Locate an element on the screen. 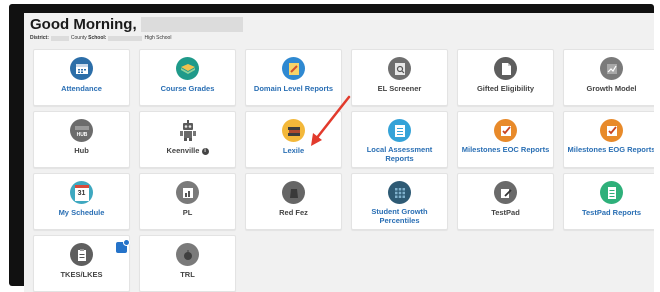  tile-keenville: Keenville i is located at coordinates (187, 139).